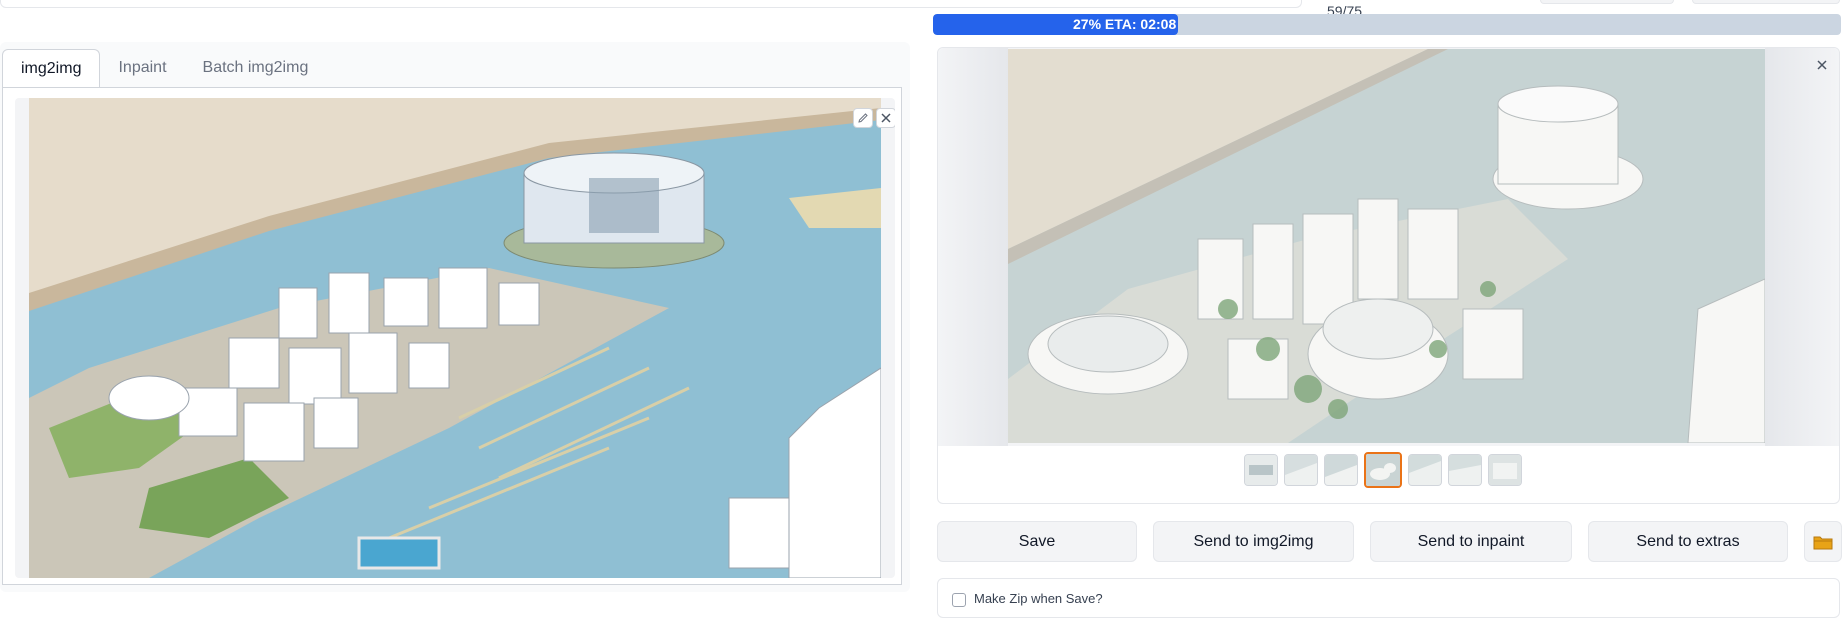  What do you see at coordinates (1688, 541) in the screenshot?
I see `send-to-extras-button: Send to extras` at bounding box center [1688, 541].